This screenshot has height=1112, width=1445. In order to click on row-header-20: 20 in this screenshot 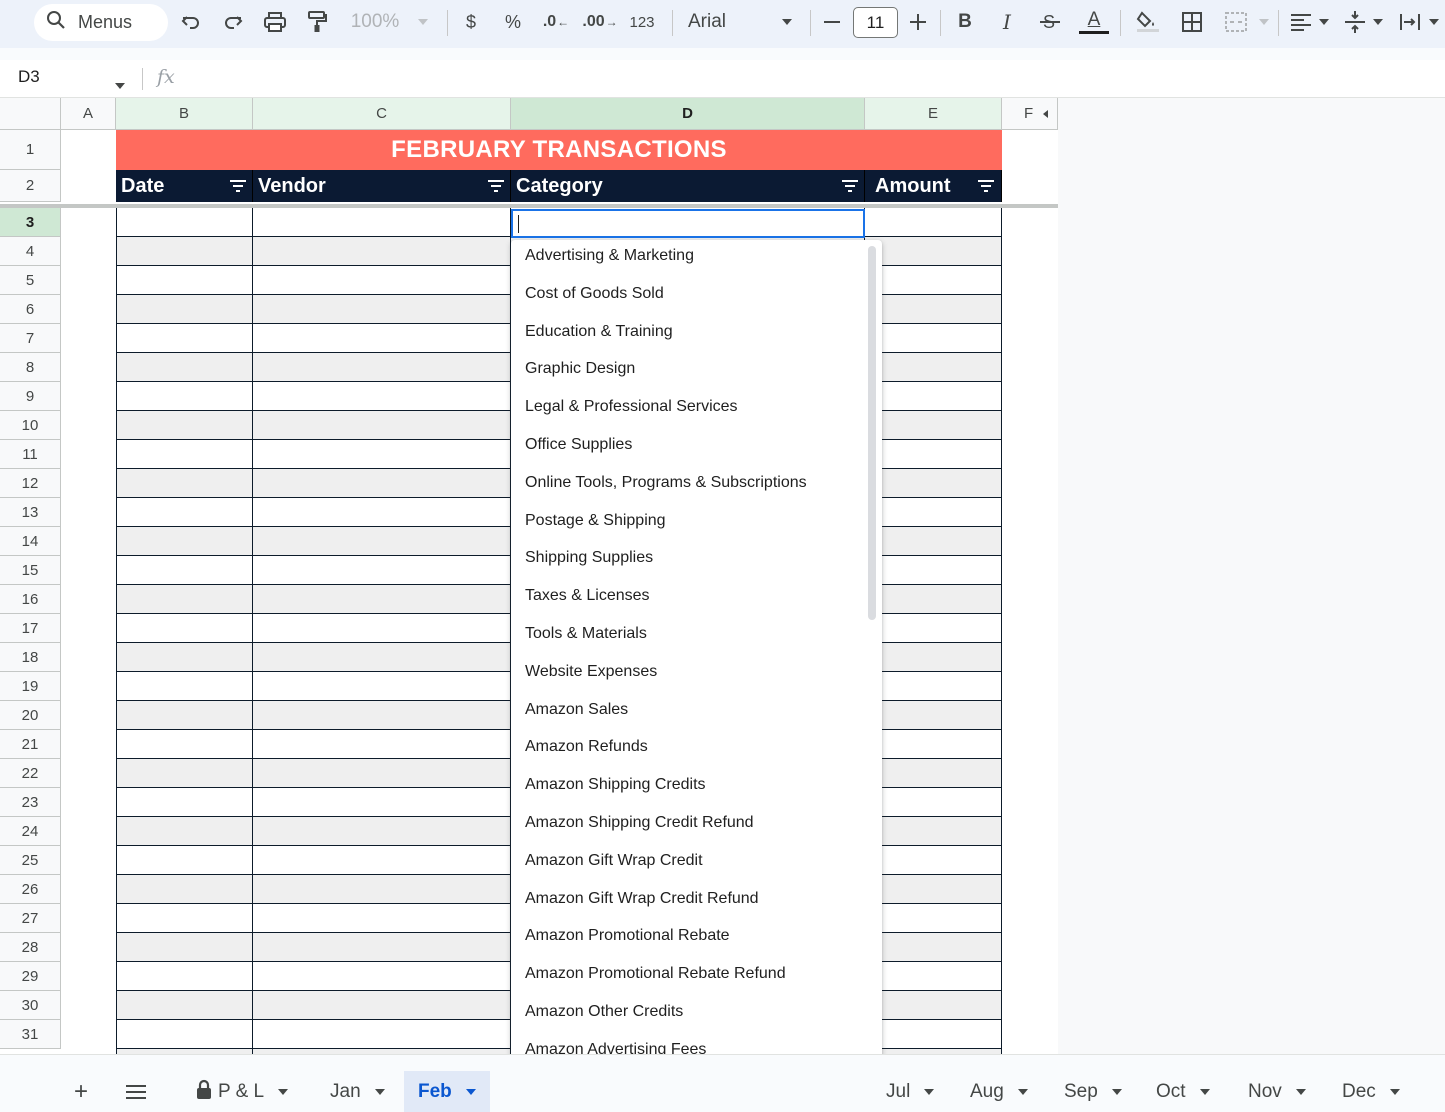, I will do `click(30, 715)`.